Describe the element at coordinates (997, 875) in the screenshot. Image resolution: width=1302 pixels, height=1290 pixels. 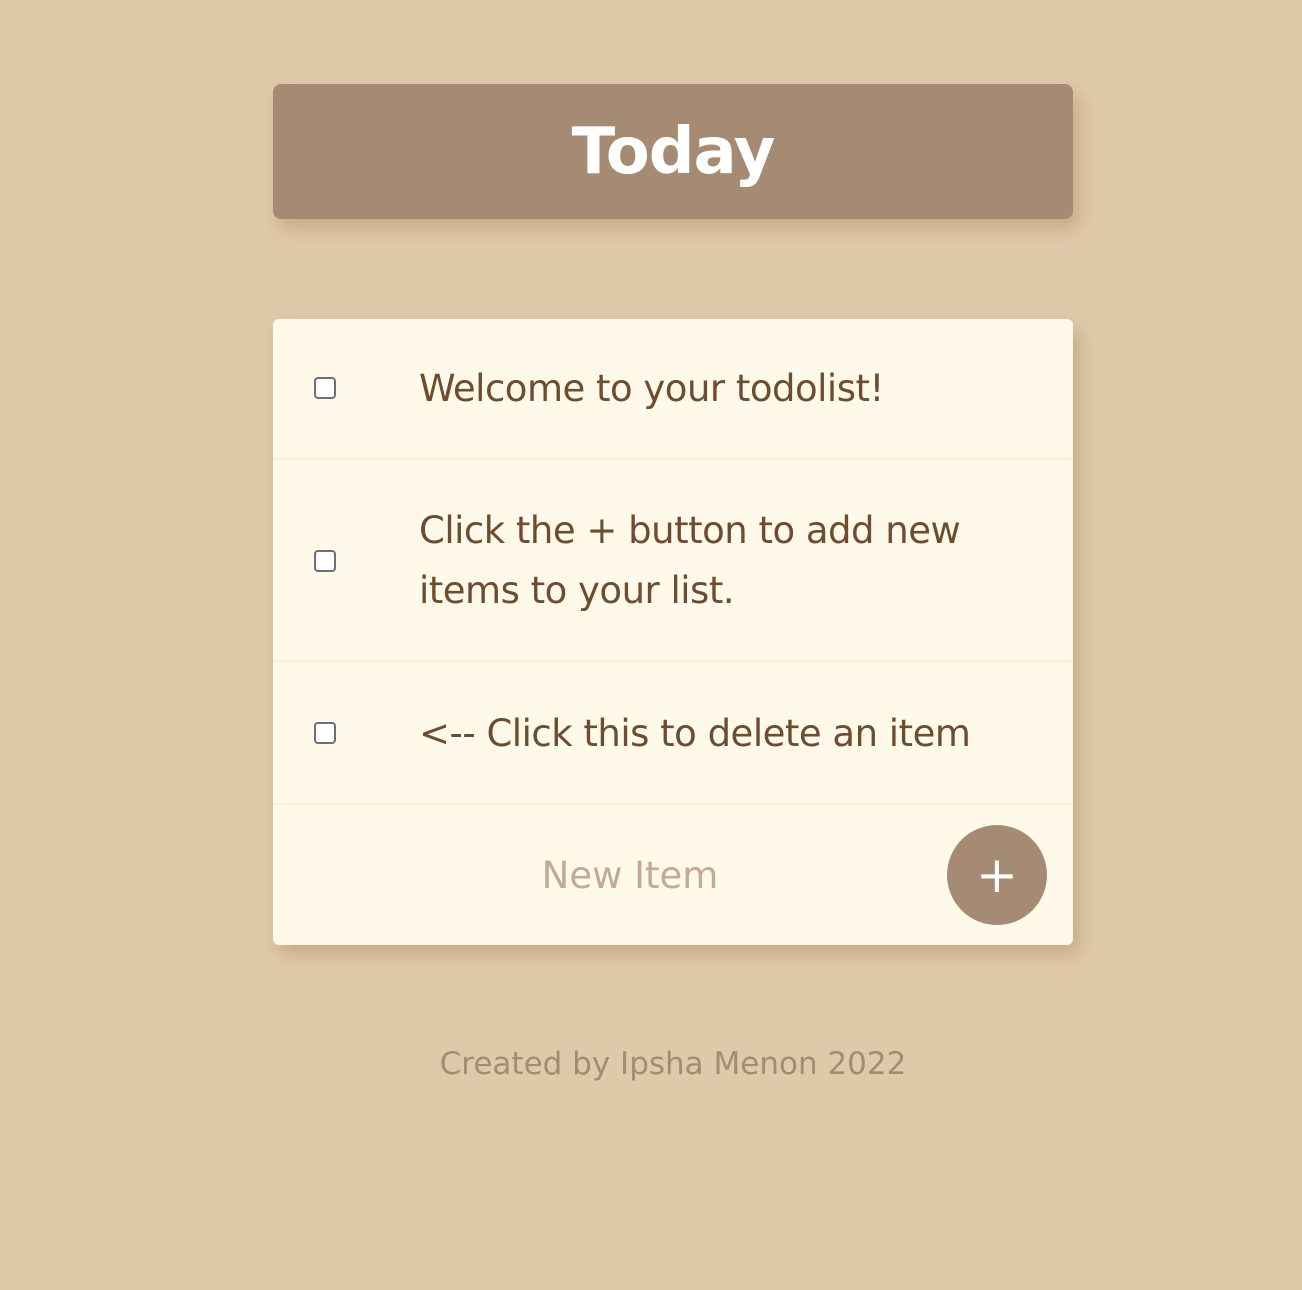
I see `add-item-button: +` at that location.